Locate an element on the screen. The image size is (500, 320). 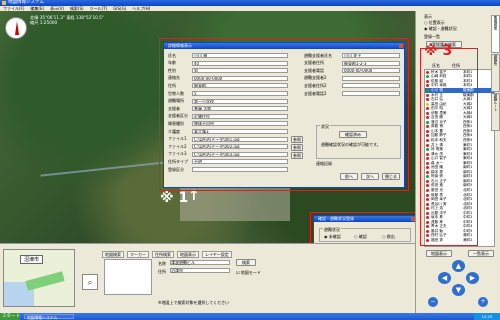
side-tabs: 要援護者 避難所 避難ルート is located at coordinates (495, 75).